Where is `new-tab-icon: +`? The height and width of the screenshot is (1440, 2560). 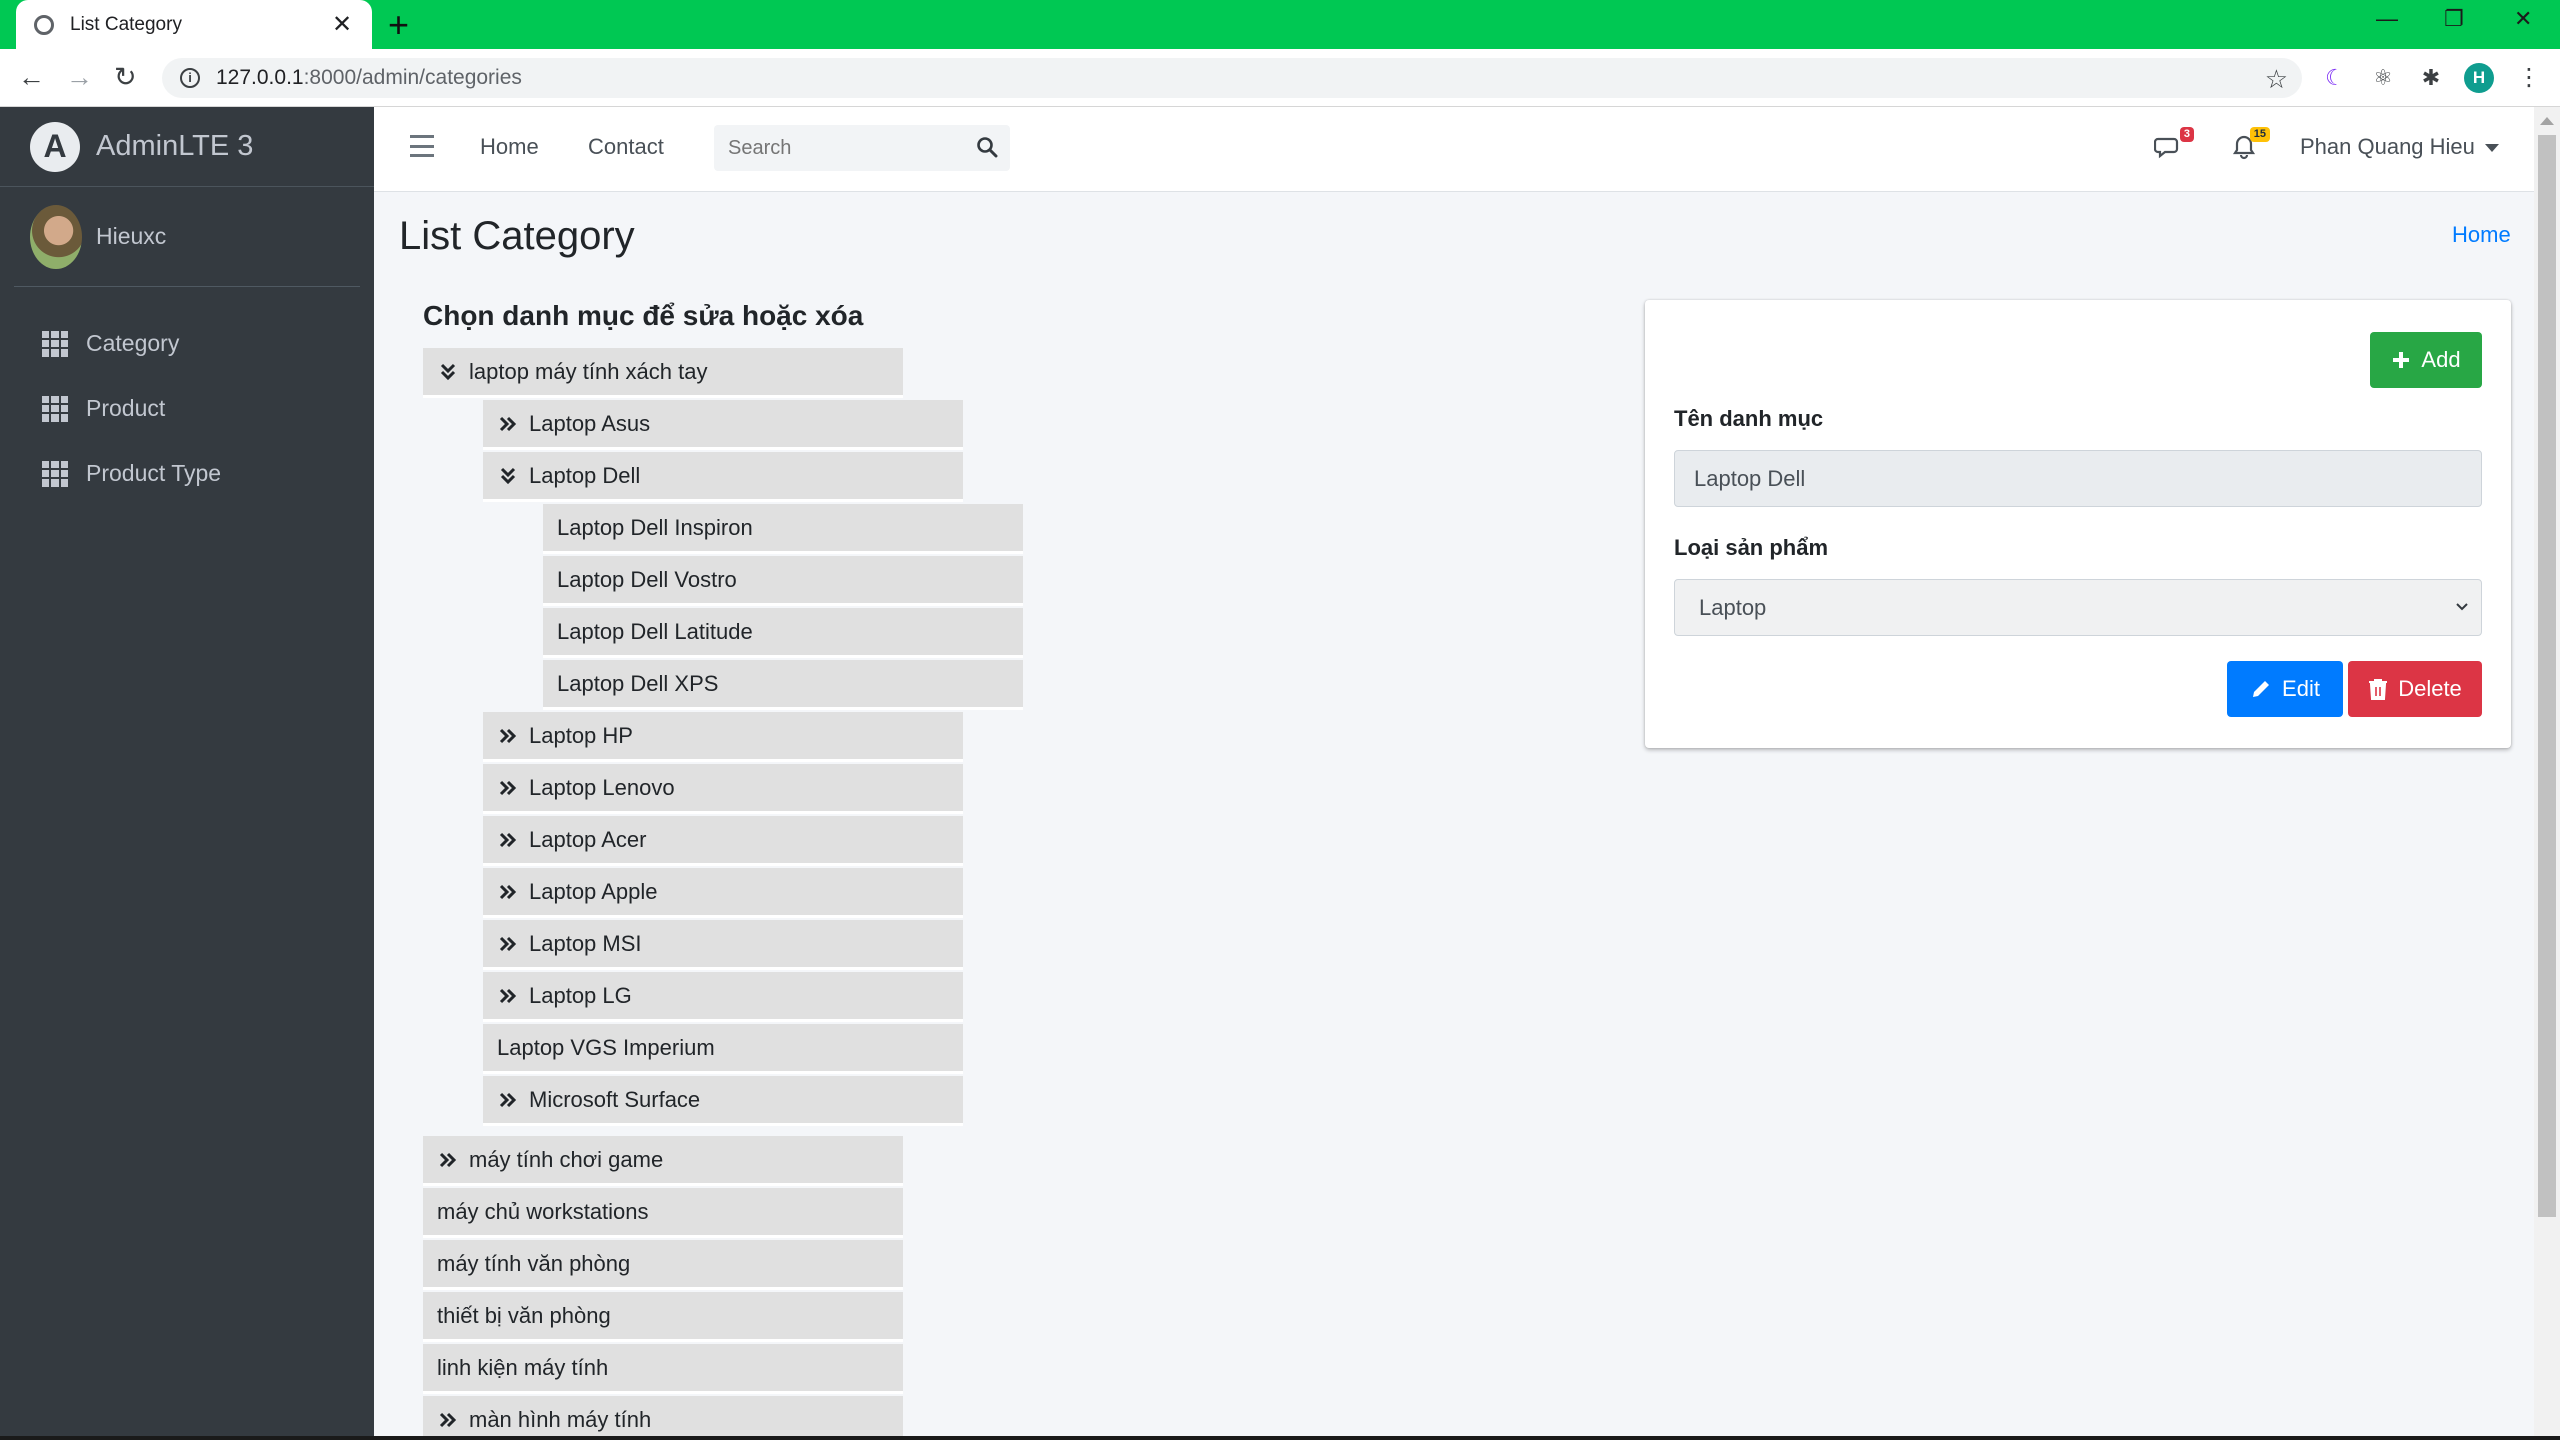 new-tab-icon: + is located at coordinates (398, 25).